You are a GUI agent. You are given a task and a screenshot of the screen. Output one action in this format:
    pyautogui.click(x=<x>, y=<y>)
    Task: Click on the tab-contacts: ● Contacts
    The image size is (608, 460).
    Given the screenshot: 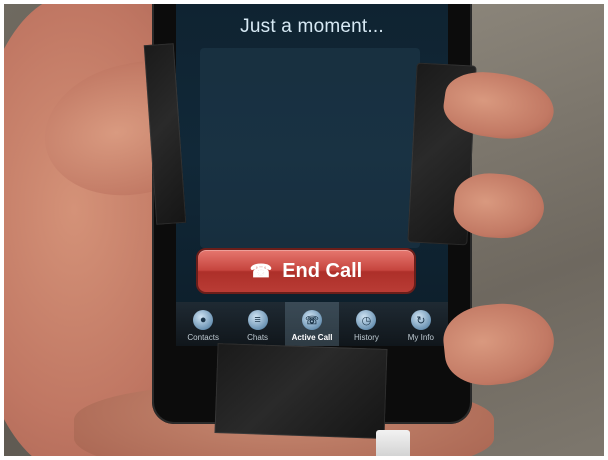 What is the action you would take?
    pyautogui.click(x=203, y=324)
    